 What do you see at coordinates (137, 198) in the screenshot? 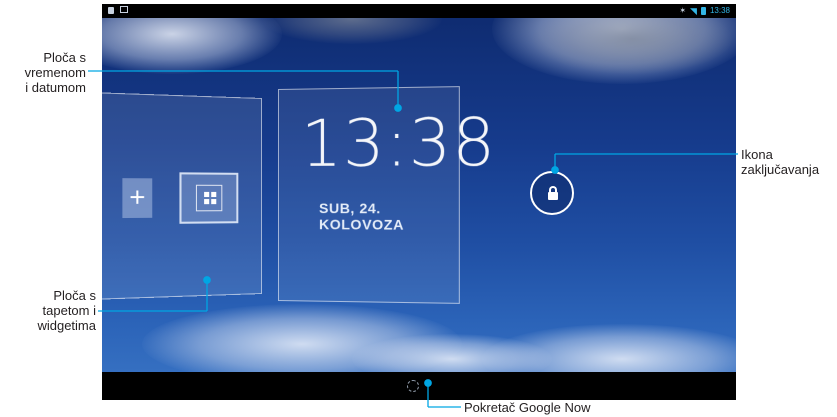
I see `plus-icon: +` at bounding box center [137, 198].